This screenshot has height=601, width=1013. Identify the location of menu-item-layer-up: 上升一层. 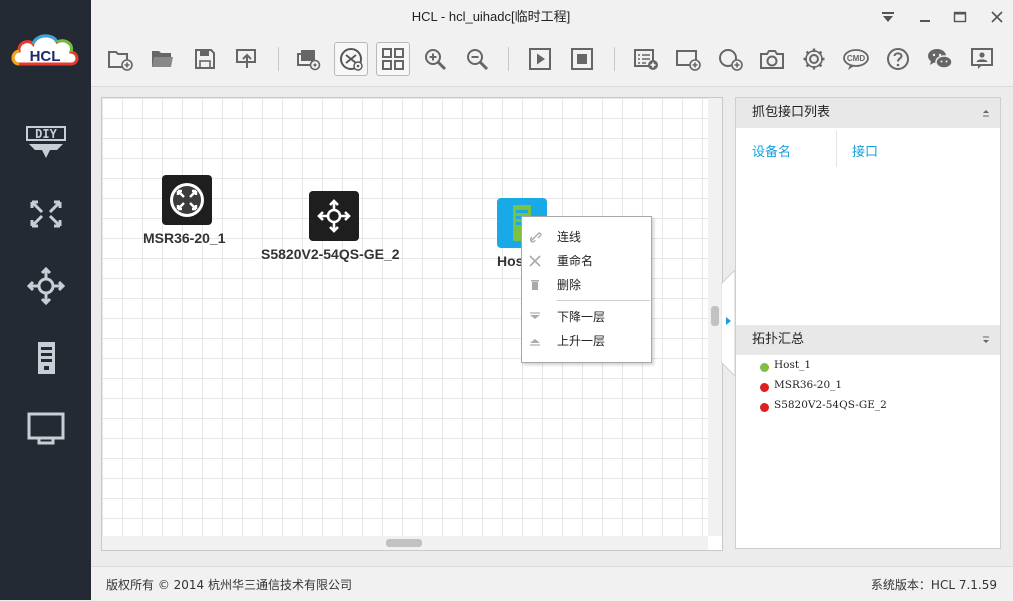
(586, 341).